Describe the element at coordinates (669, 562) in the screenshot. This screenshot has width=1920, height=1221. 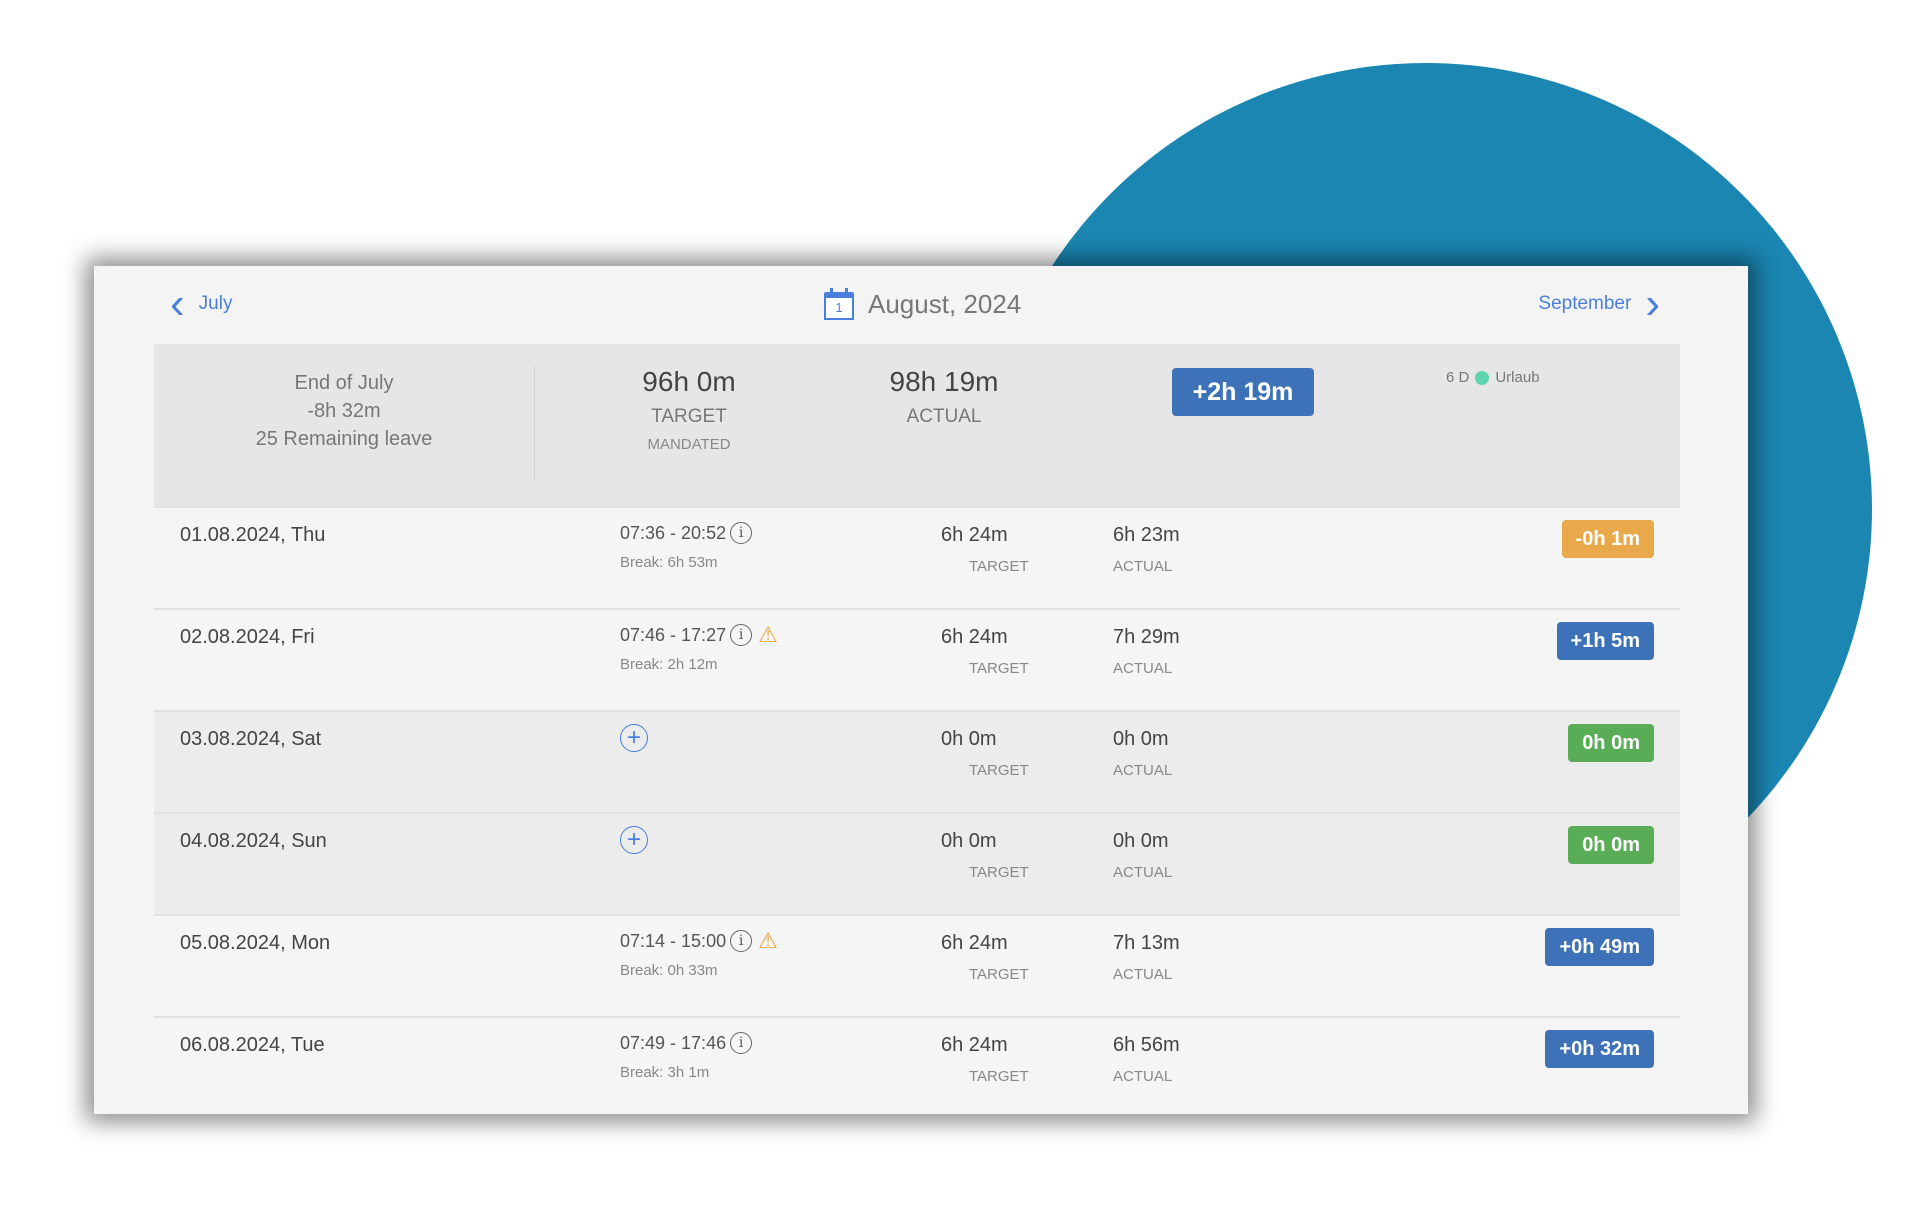
I see `break-duration: Break: 6h 53m` at that location.